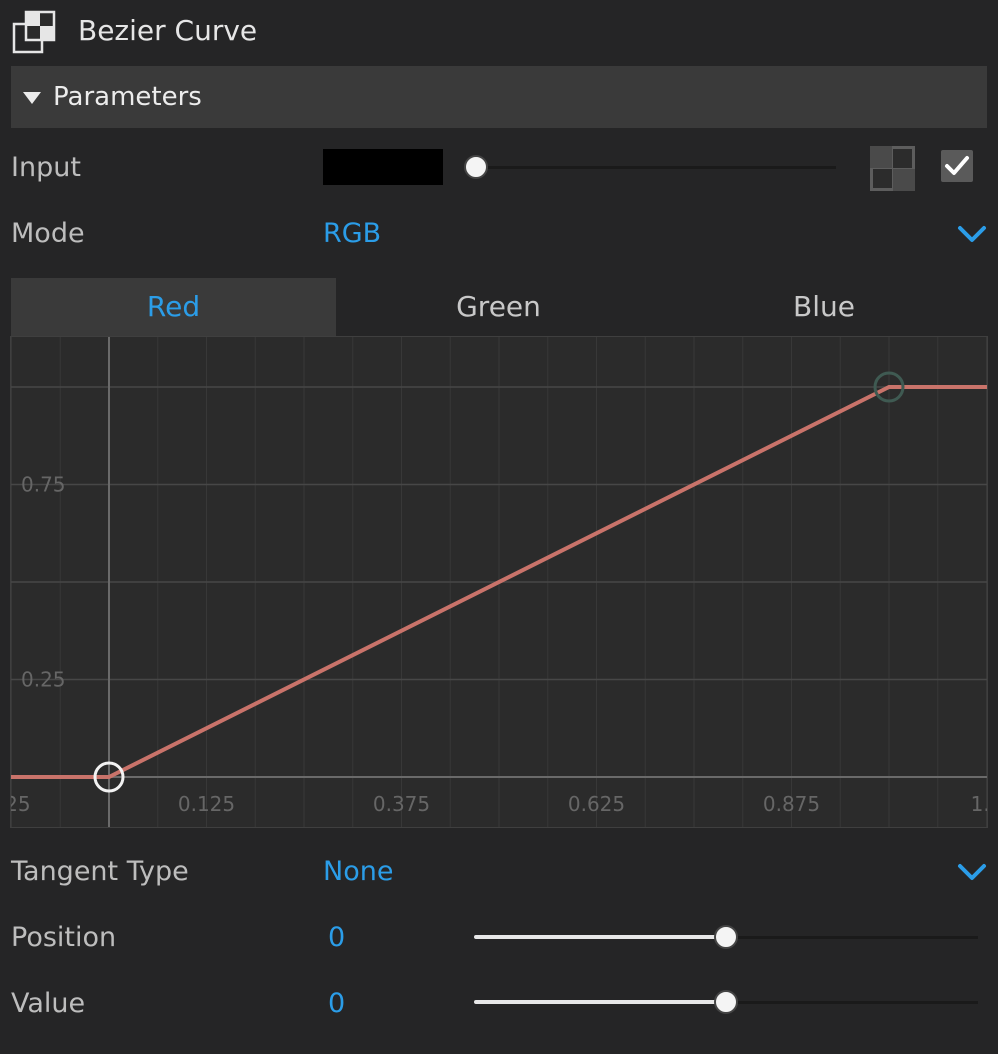  I want to click on tab-green: Green, so click(498, 307).